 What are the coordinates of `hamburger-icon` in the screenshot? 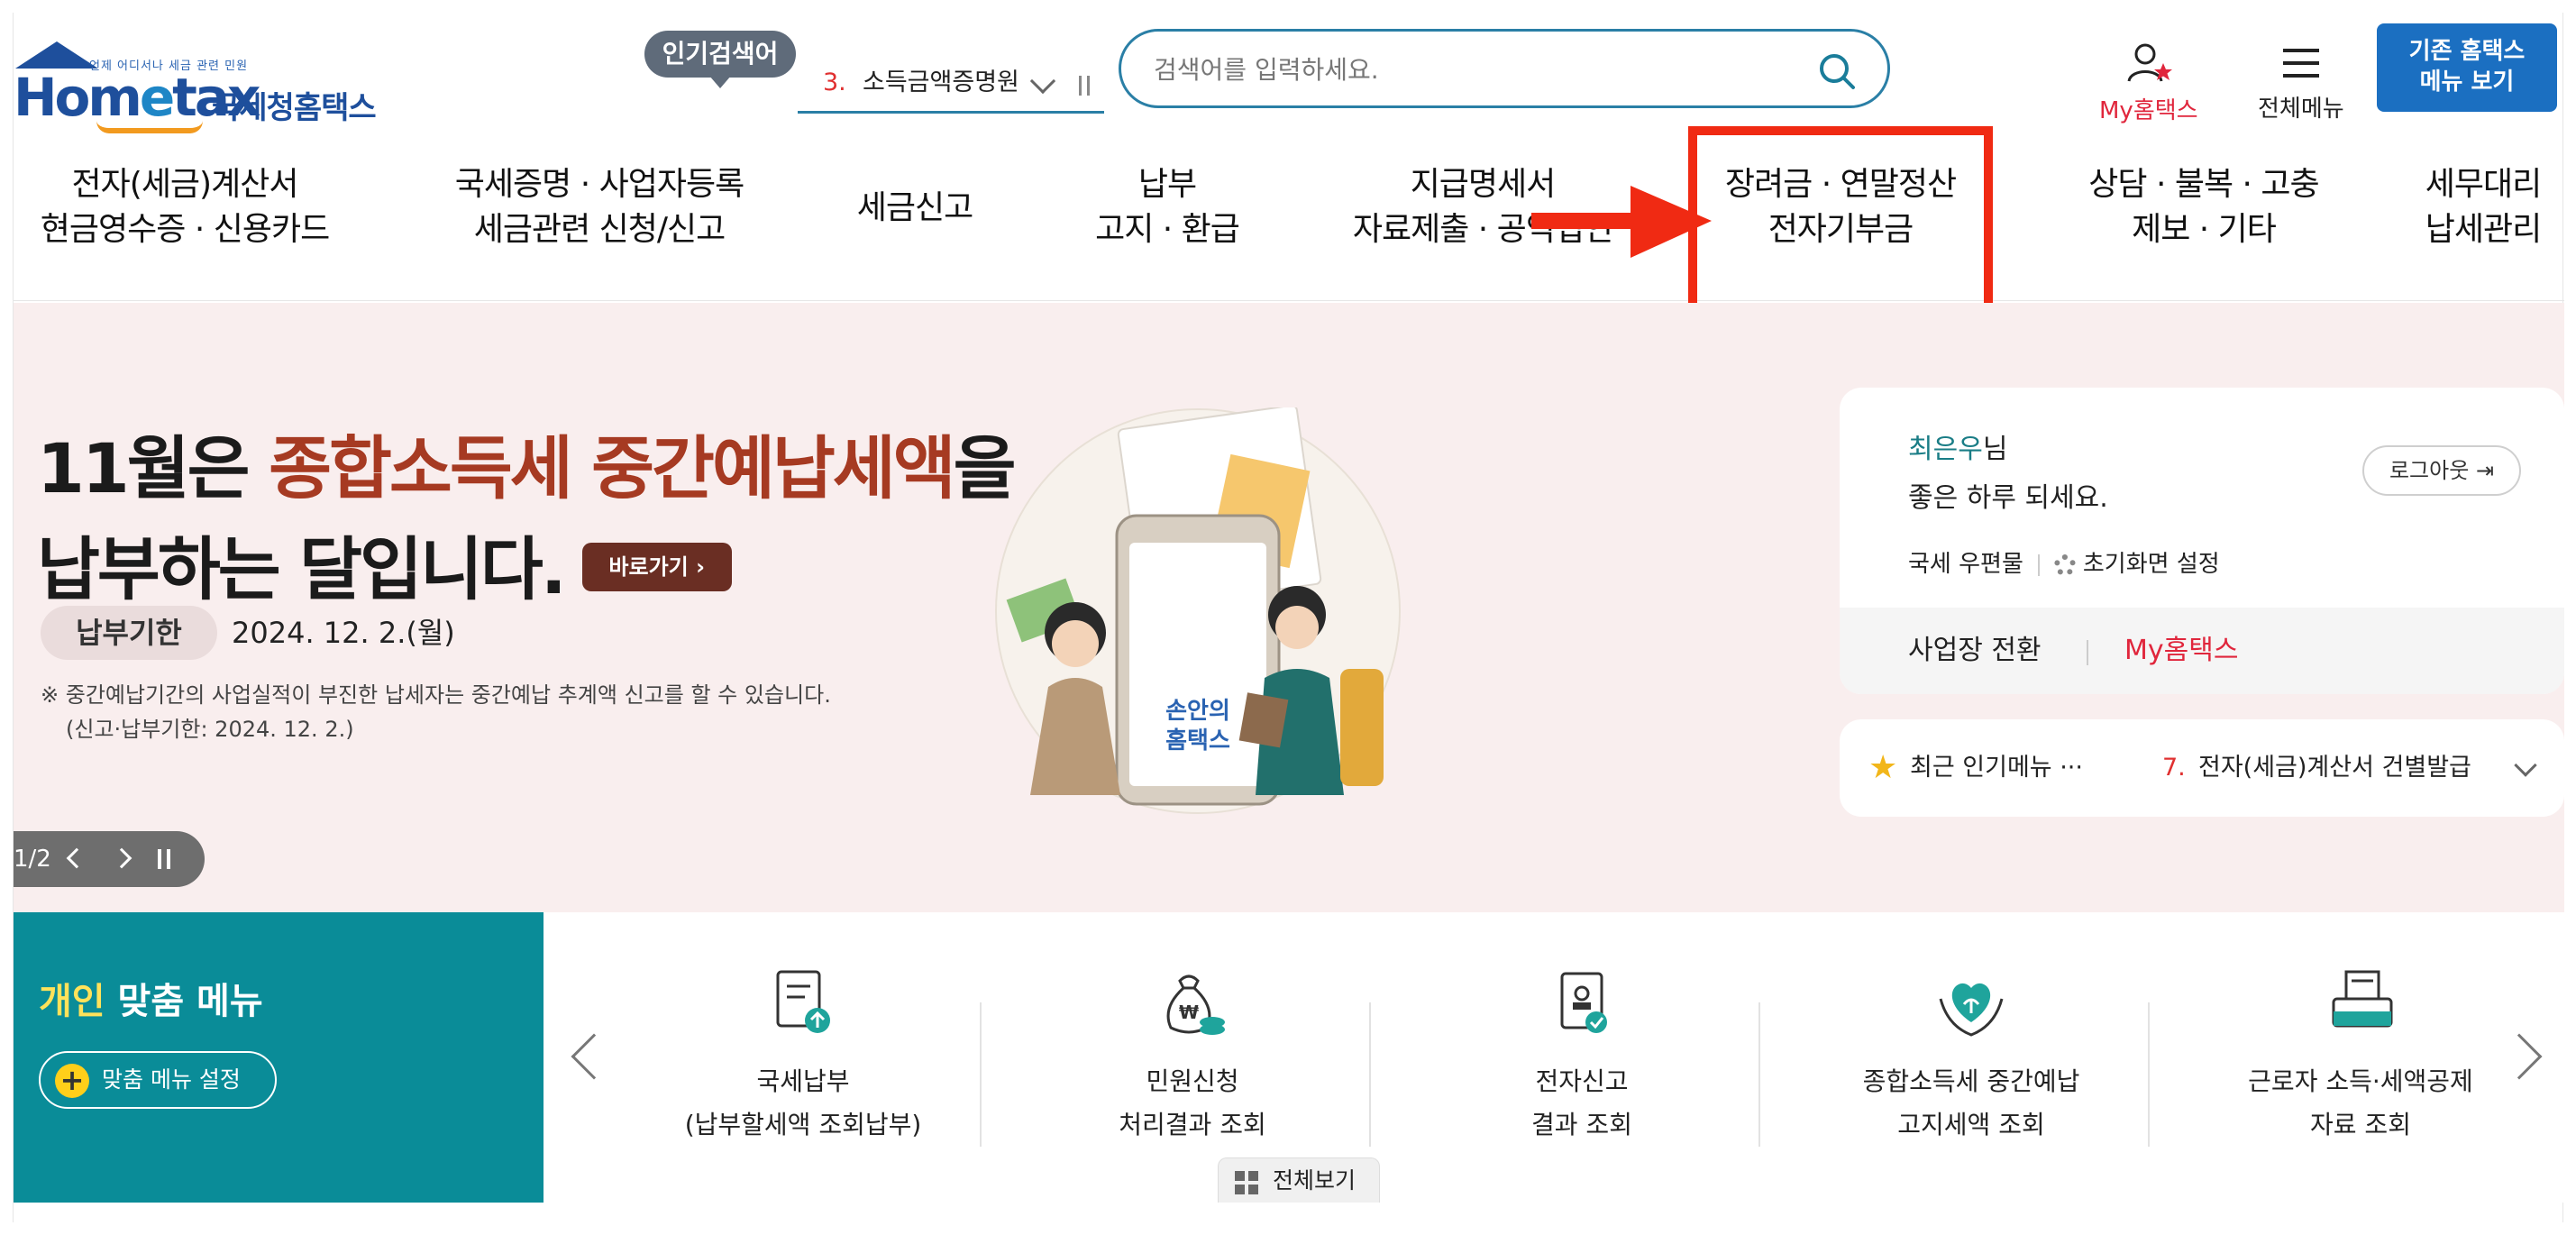 It's located at (2300, 63).